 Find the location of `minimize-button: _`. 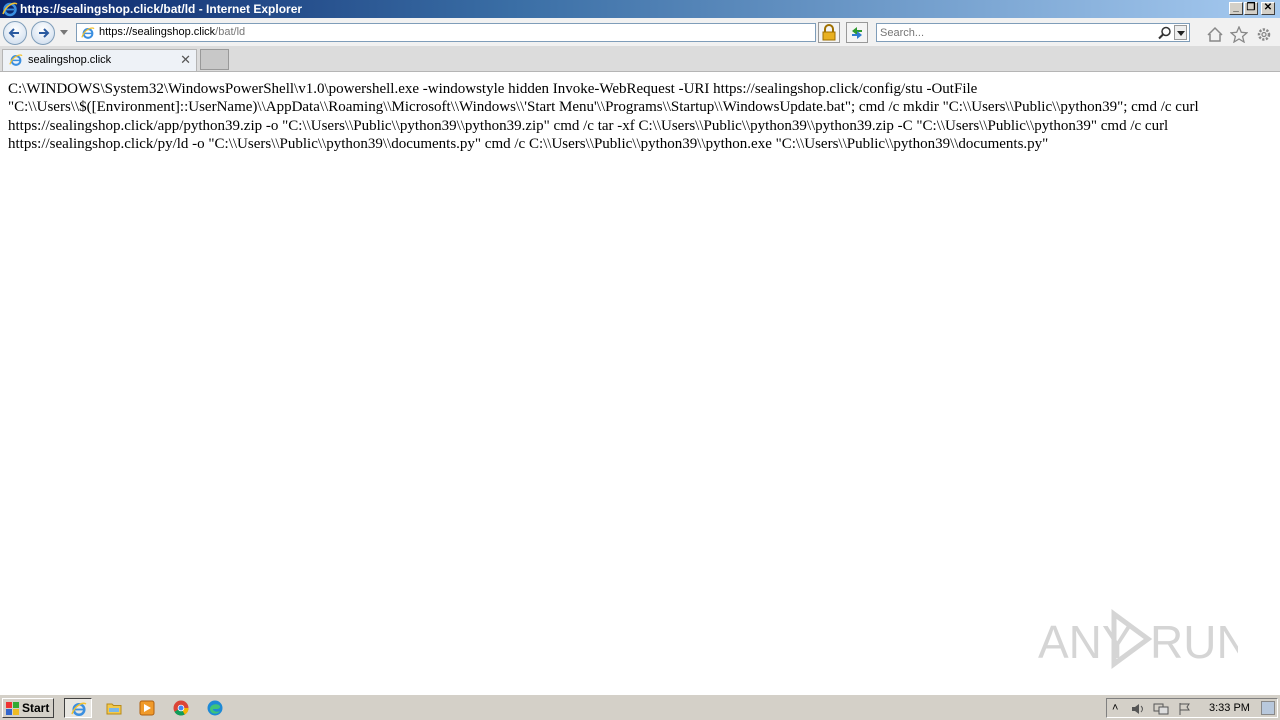

minimize-button: _ is located at coordinates (1236, 8).